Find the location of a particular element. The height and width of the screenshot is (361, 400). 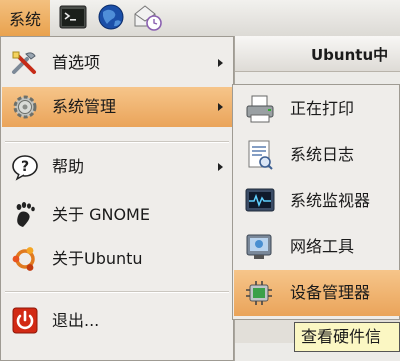

menu-item-help: ? 帮助 is located at coordinates (117, 167).